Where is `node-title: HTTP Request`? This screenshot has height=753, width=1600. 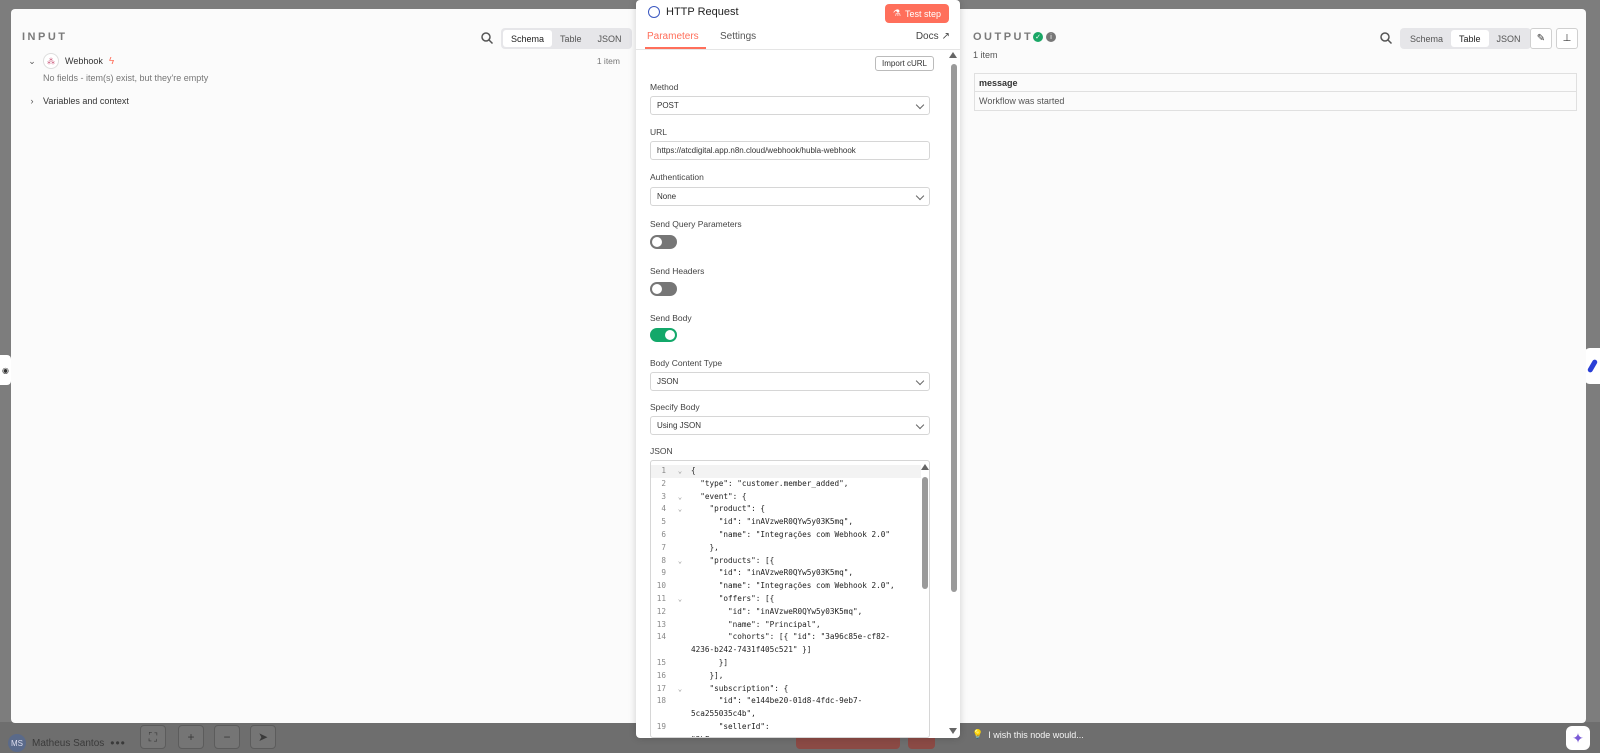
node-title: HTTP Request is located at coordinates (702, 12).